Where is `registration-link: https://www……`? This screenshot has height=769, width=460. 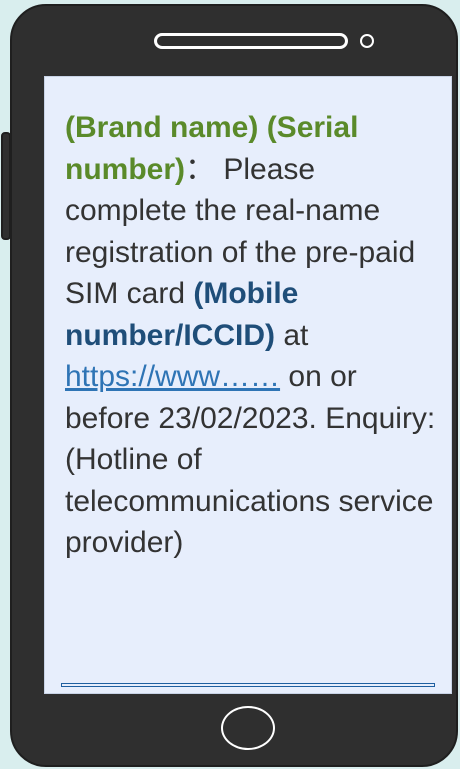
registration-link: https://www…… is located at coordinates (172, 376).